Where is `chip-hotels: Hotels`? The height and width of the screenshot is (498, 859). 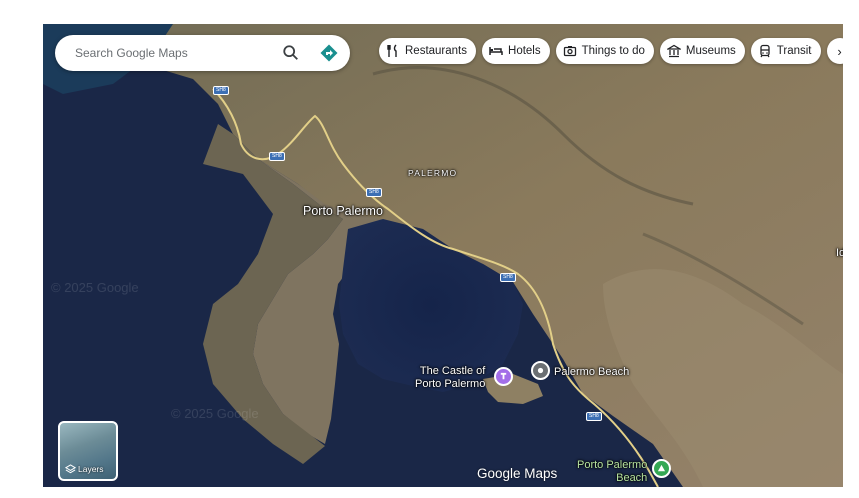 chip-hotels: Hotels is located at coordinates (516, 51).